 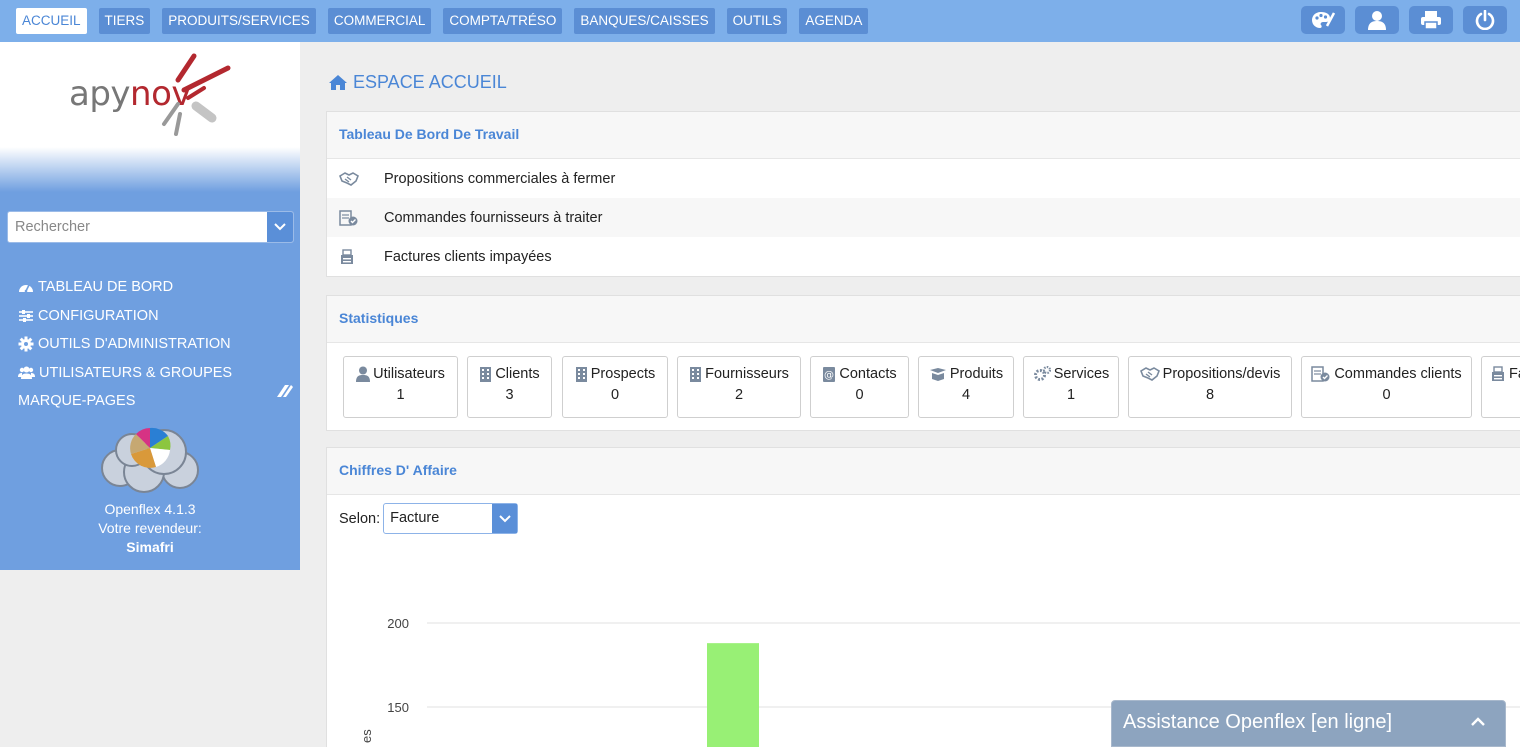 I want to click on y-tick-label: 200, so click(x=398, y=623).